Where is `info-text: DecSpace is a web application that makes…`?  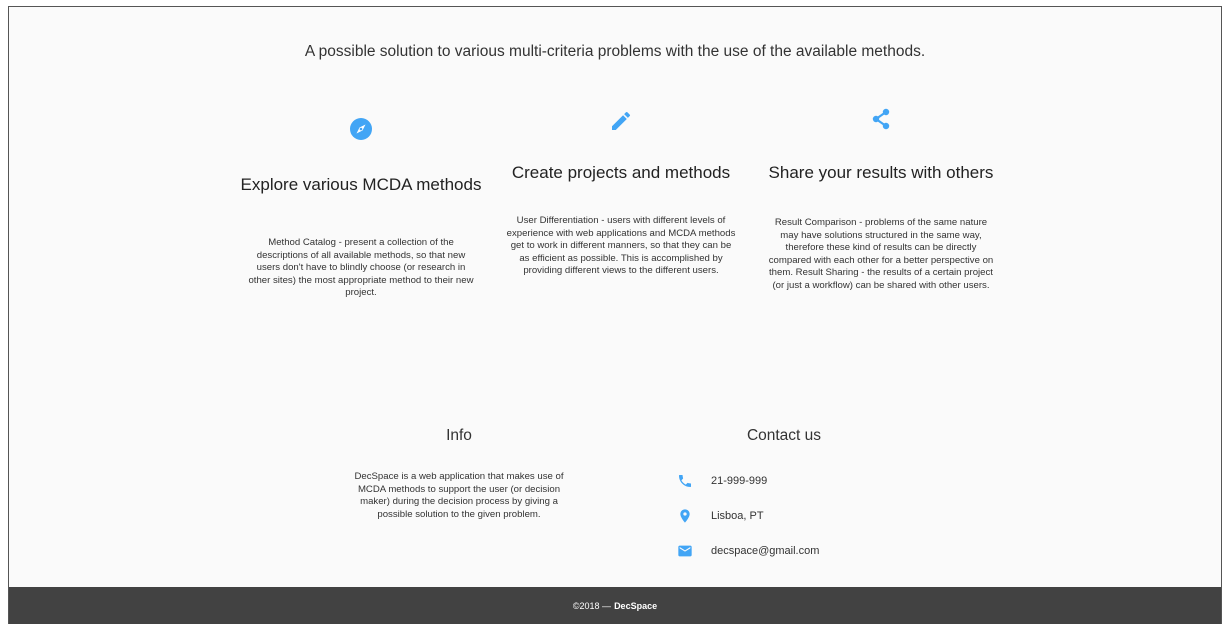
info-text: DecSpace is a web application that makes… is located at coordinates (459, 495).